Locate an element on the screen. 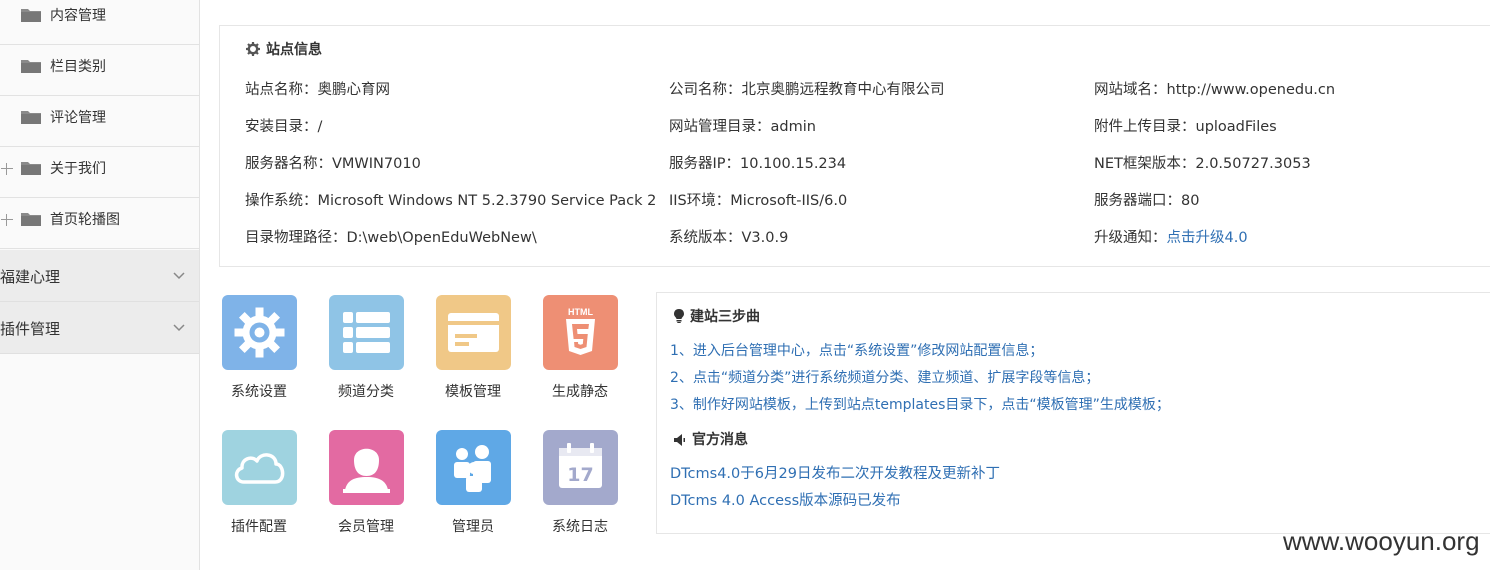 This screenshot has height=570, width=1490. site-info-title: 站点信息 is located at coordinates (284, 49).